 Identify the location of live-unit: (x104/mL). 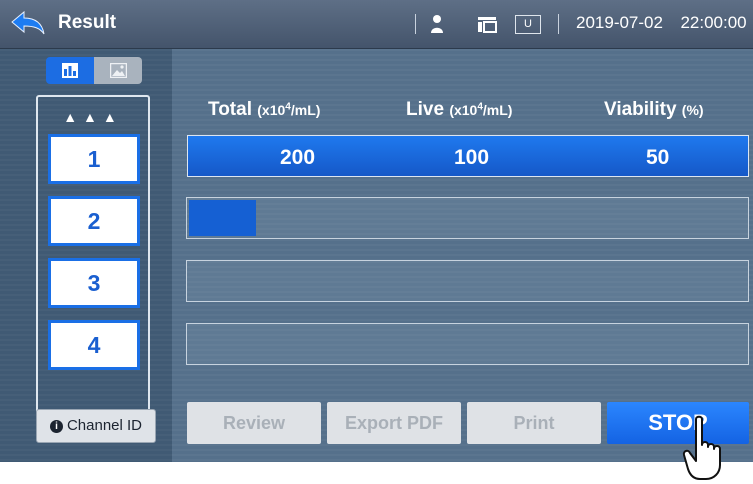
(481, 109).